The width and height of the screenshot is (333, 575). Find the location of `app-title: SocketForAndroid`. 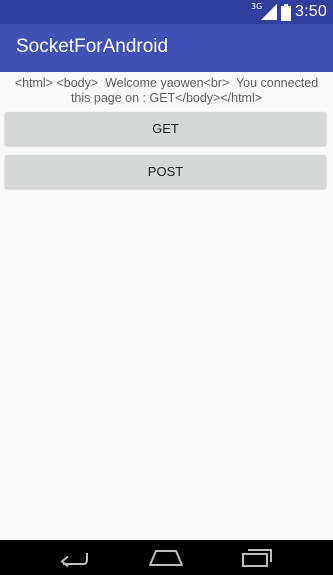

app-title: SocketForAndroid is located at coordinates (92, 46).